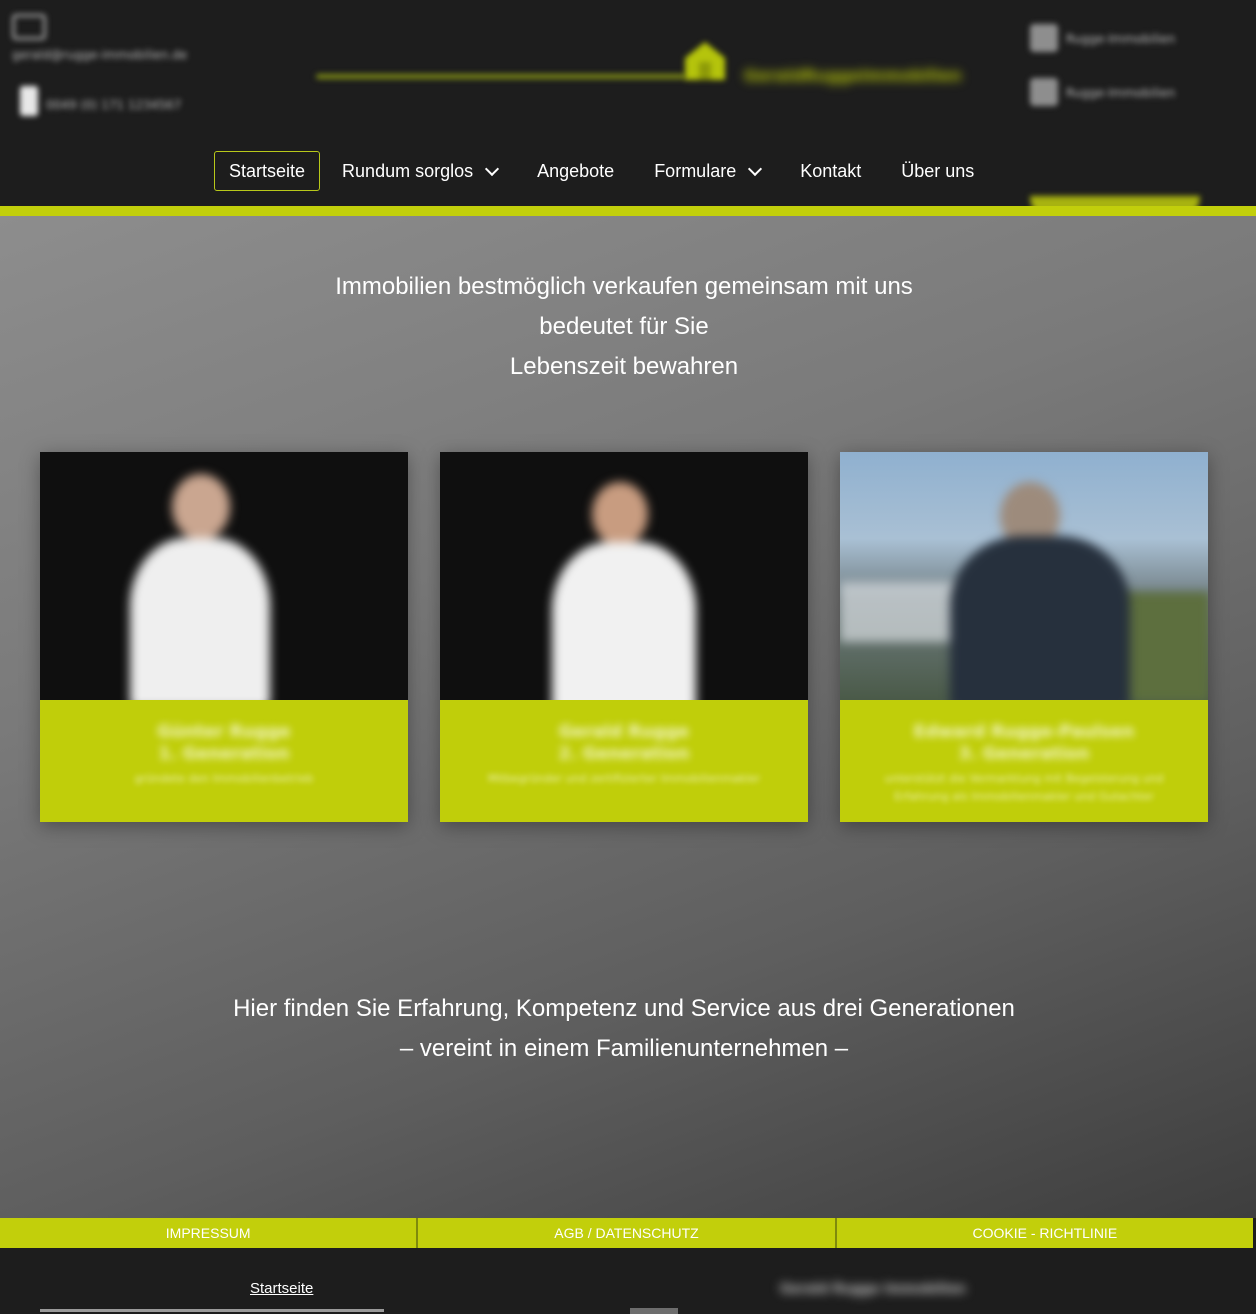  Describe the element at coordinates (624, 366) in the screenshot. I see `headline-line: Lebenszeit bewahren` at that location.